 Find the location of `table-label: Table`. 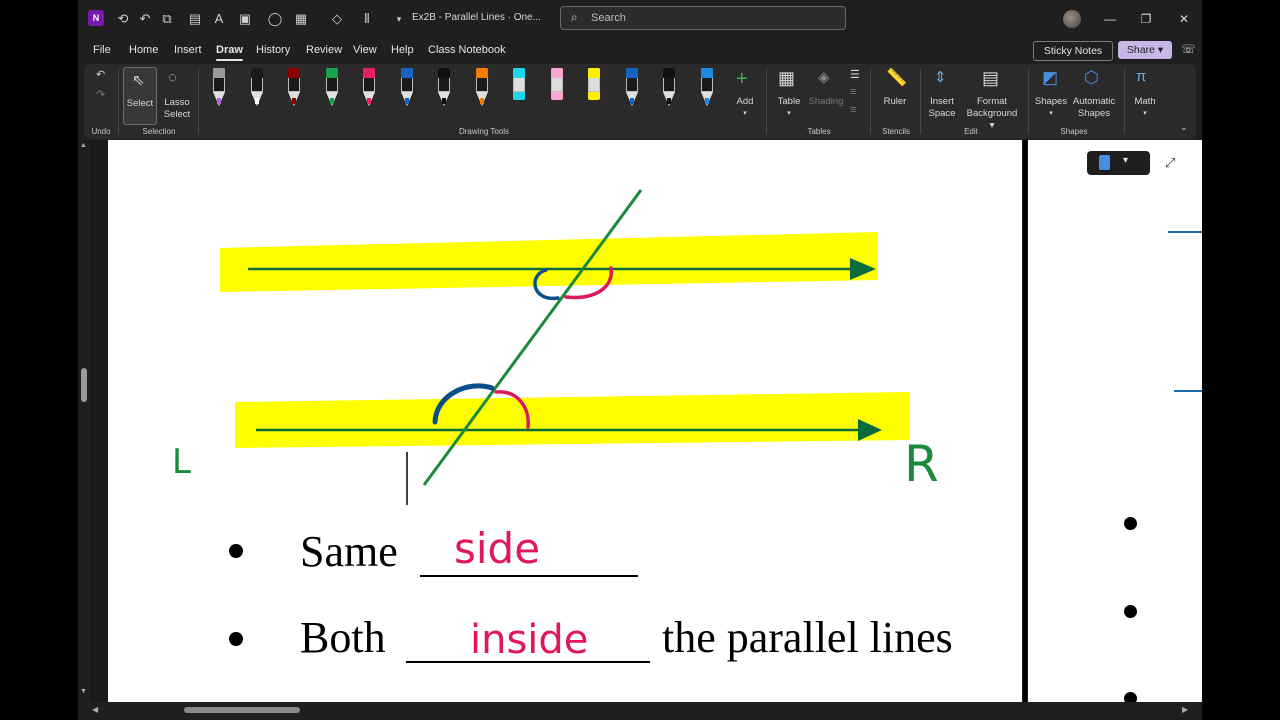

table-label: Table is located at coordinates (789, 101).